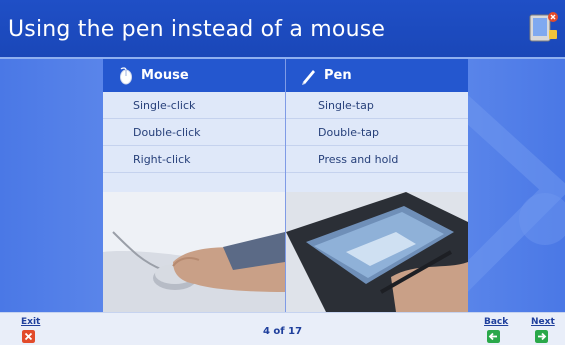  Describe the element at coordinates (126, 75) in the screenshot. I see `mouse-icon` at that location.